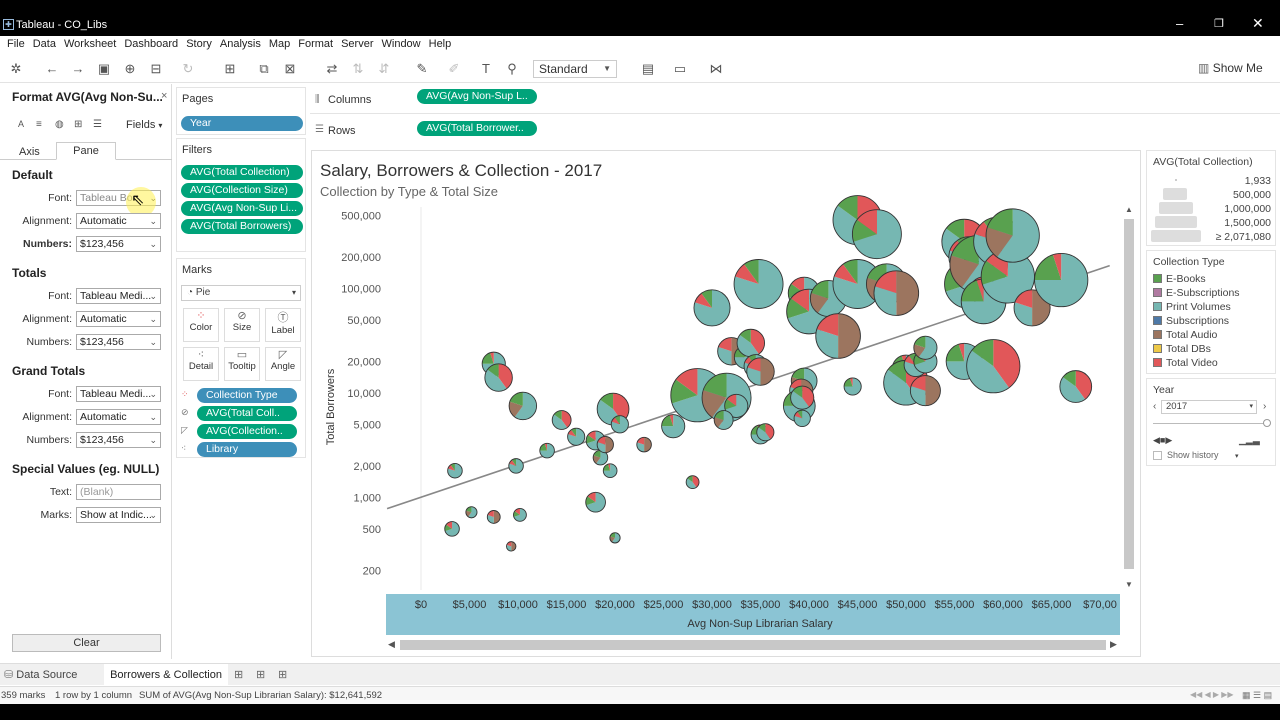 The height and width of the screenshot is (720, 1280). Describe the element at coordinates (51, 675) in the screenshot. I see `data-source-tab: ⛁ Data Source` at that location.